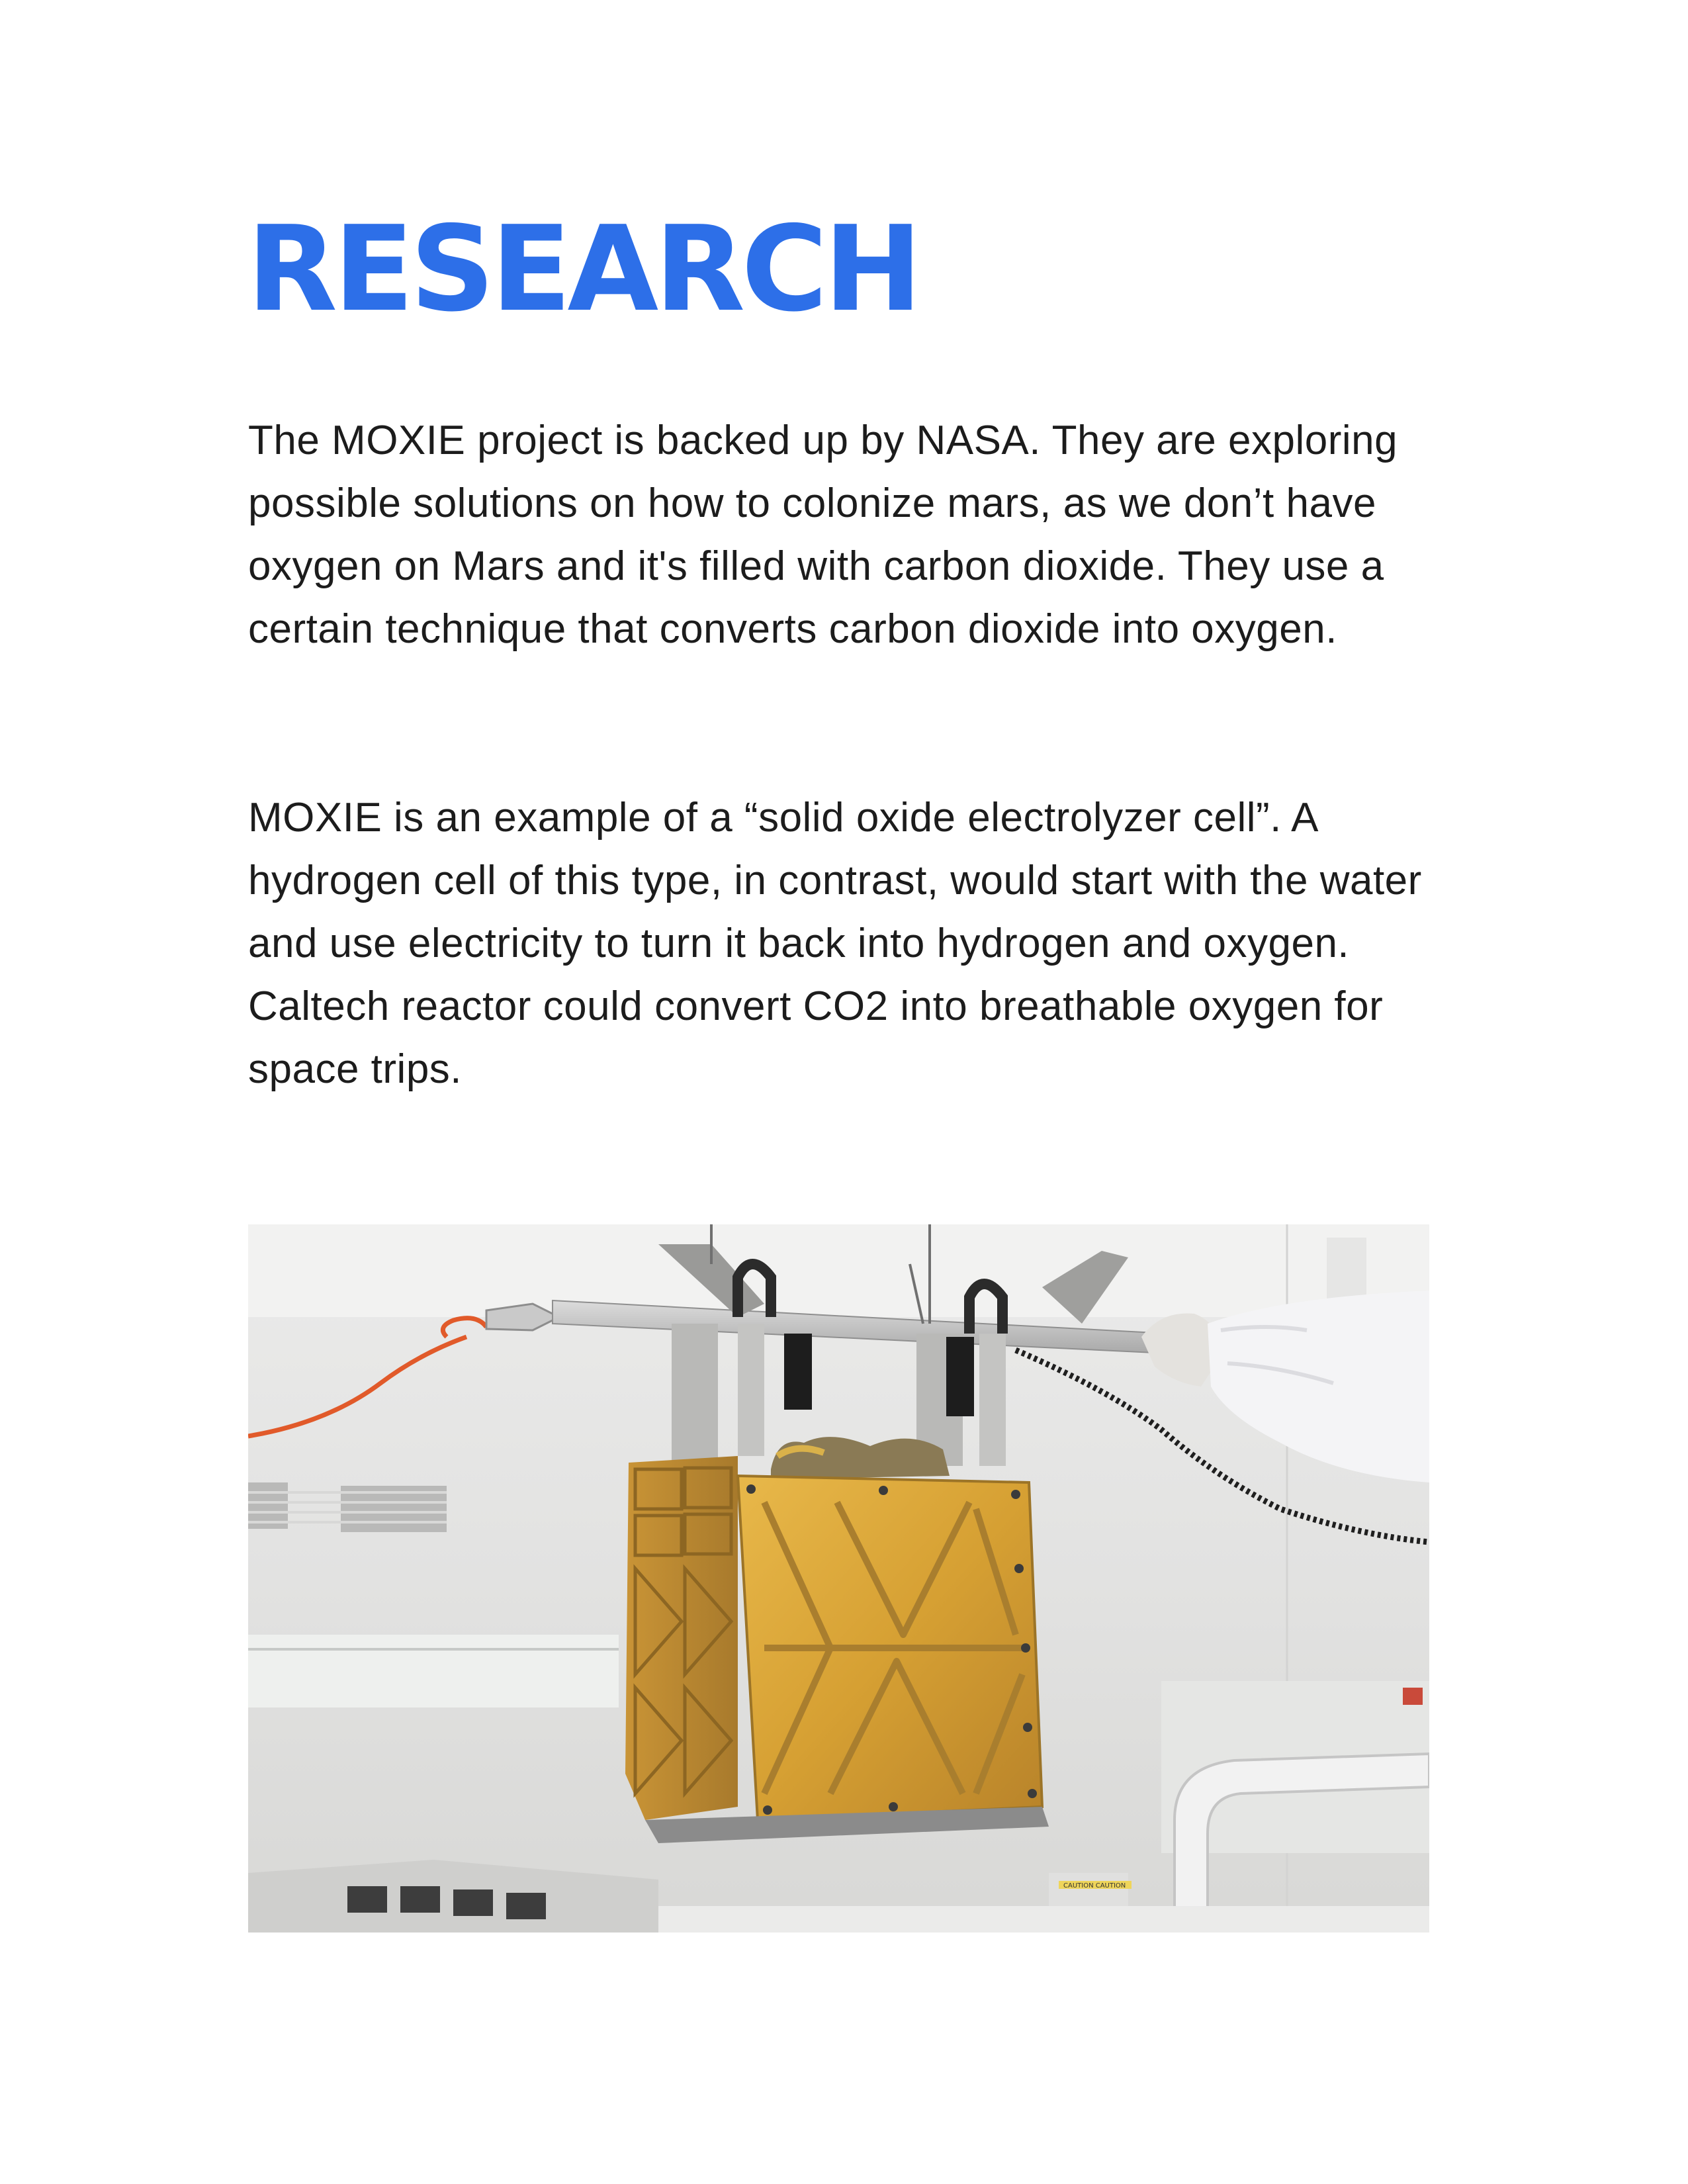 Image resolution: width=1688 pixels, height=2184 pixels. I want to click on caution-tape-text: CAUTION CAUTION, so click(1094, 1885).